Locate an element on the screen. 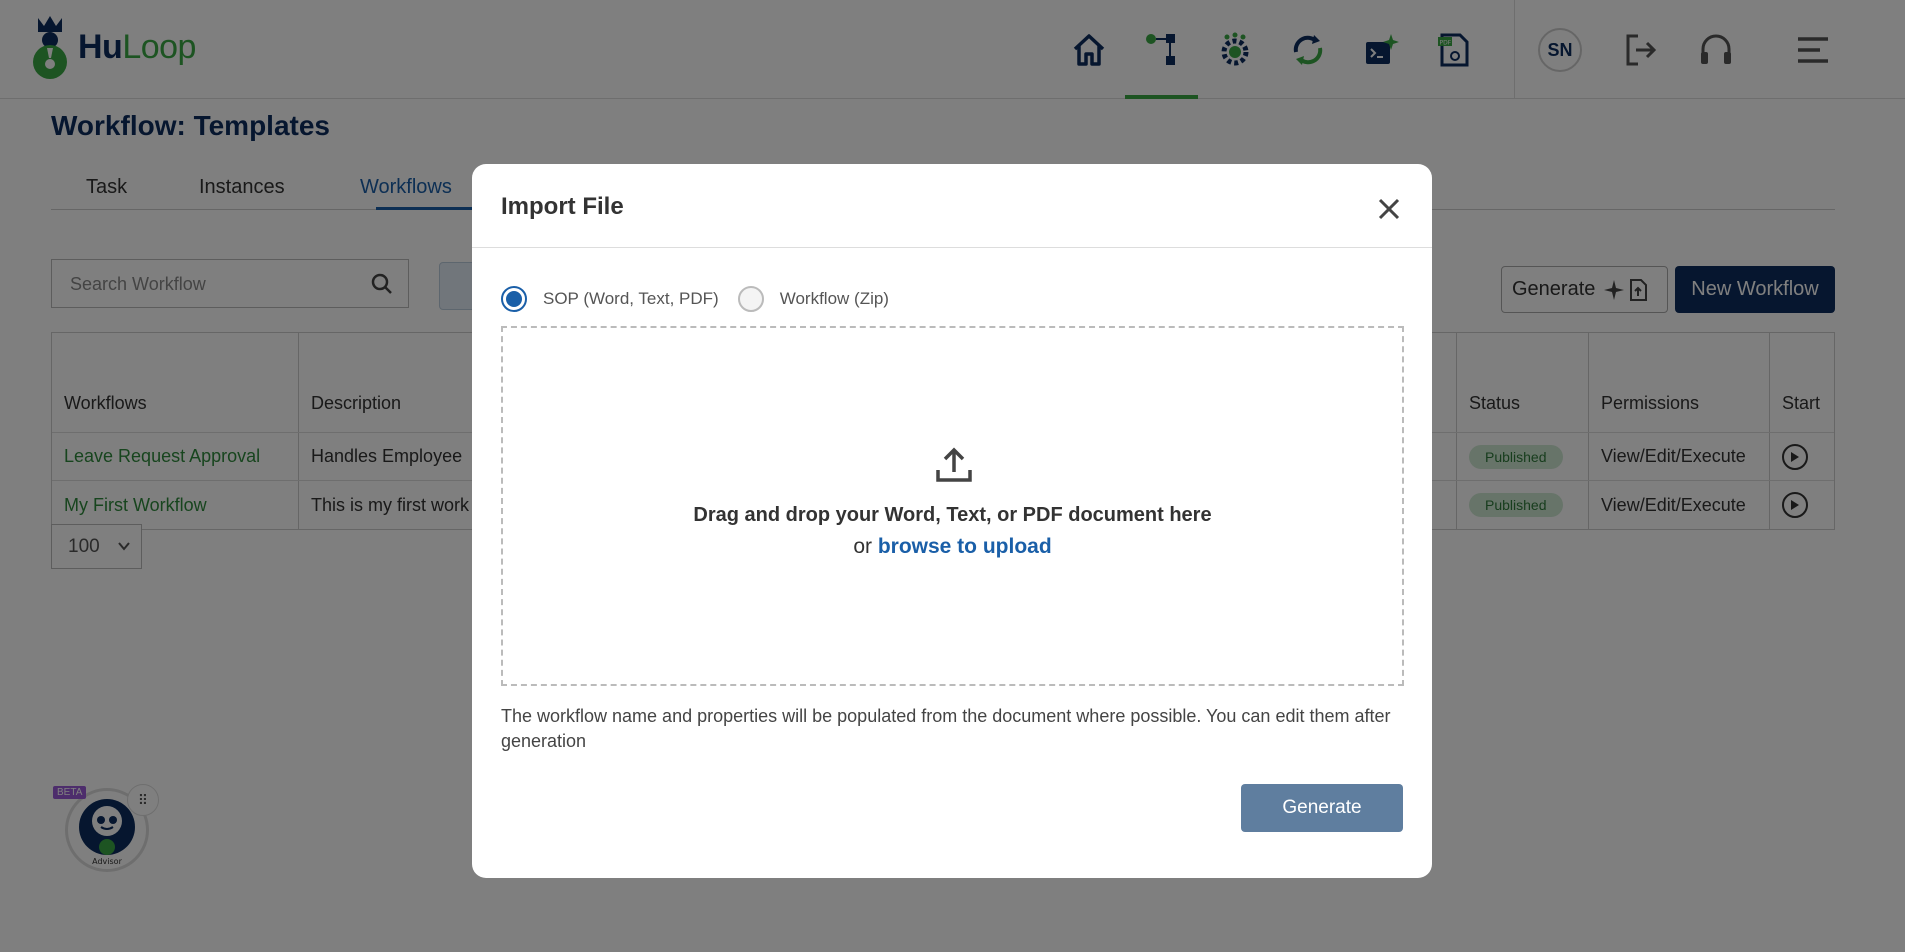  dialog-title: Import File is located at coordinates (562, 206).